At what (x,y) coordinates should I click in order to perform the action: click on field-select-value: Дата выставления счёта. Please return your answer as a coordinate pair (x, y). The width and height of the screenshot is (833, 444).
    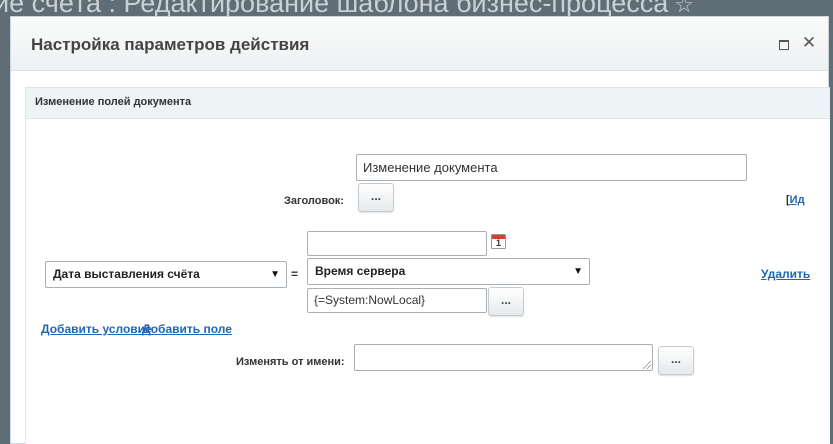
    Looking at the image, I should click on (126, 274).